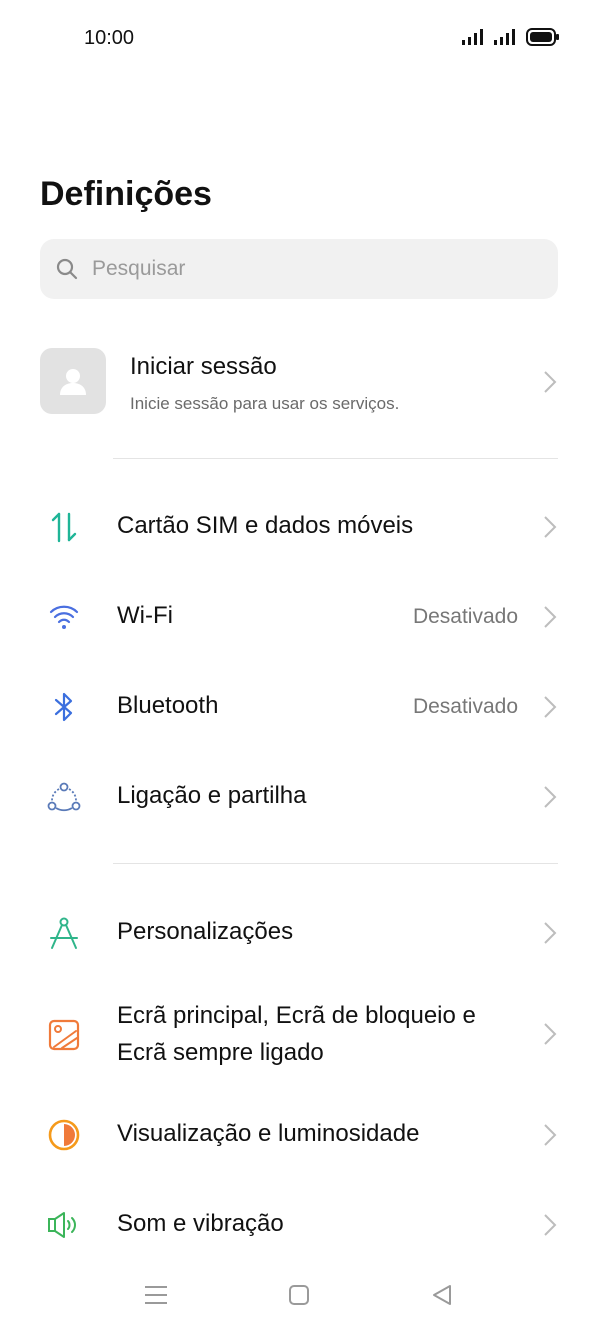 This screenshot has width=598, height=1330. I want to click on menu-icon, so click(156, 1295).